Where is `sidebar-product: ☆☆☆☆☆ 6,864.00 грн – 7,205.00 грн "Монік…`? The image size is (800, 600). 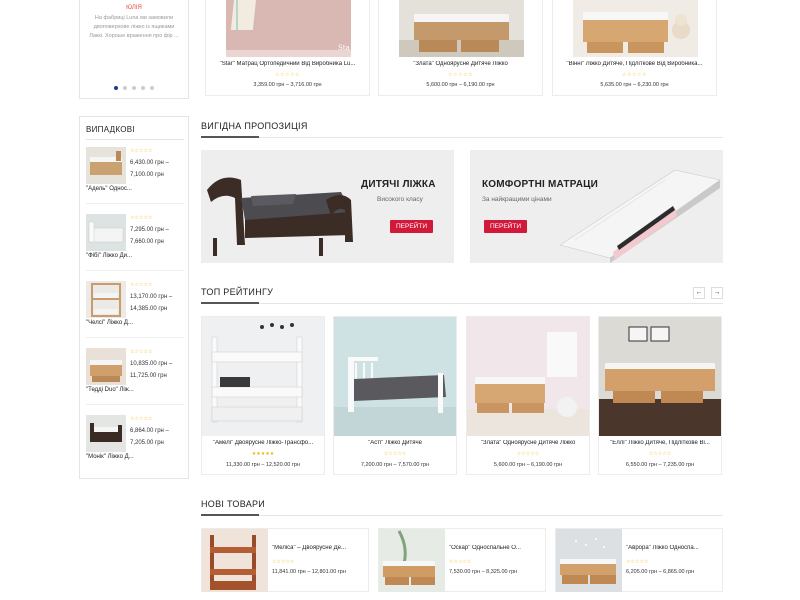 sidebar-product: ☆☆☆☆☆ 6,864.00 грн – 7,205.00 грн "Монік… is located at coordinates (135, 445).